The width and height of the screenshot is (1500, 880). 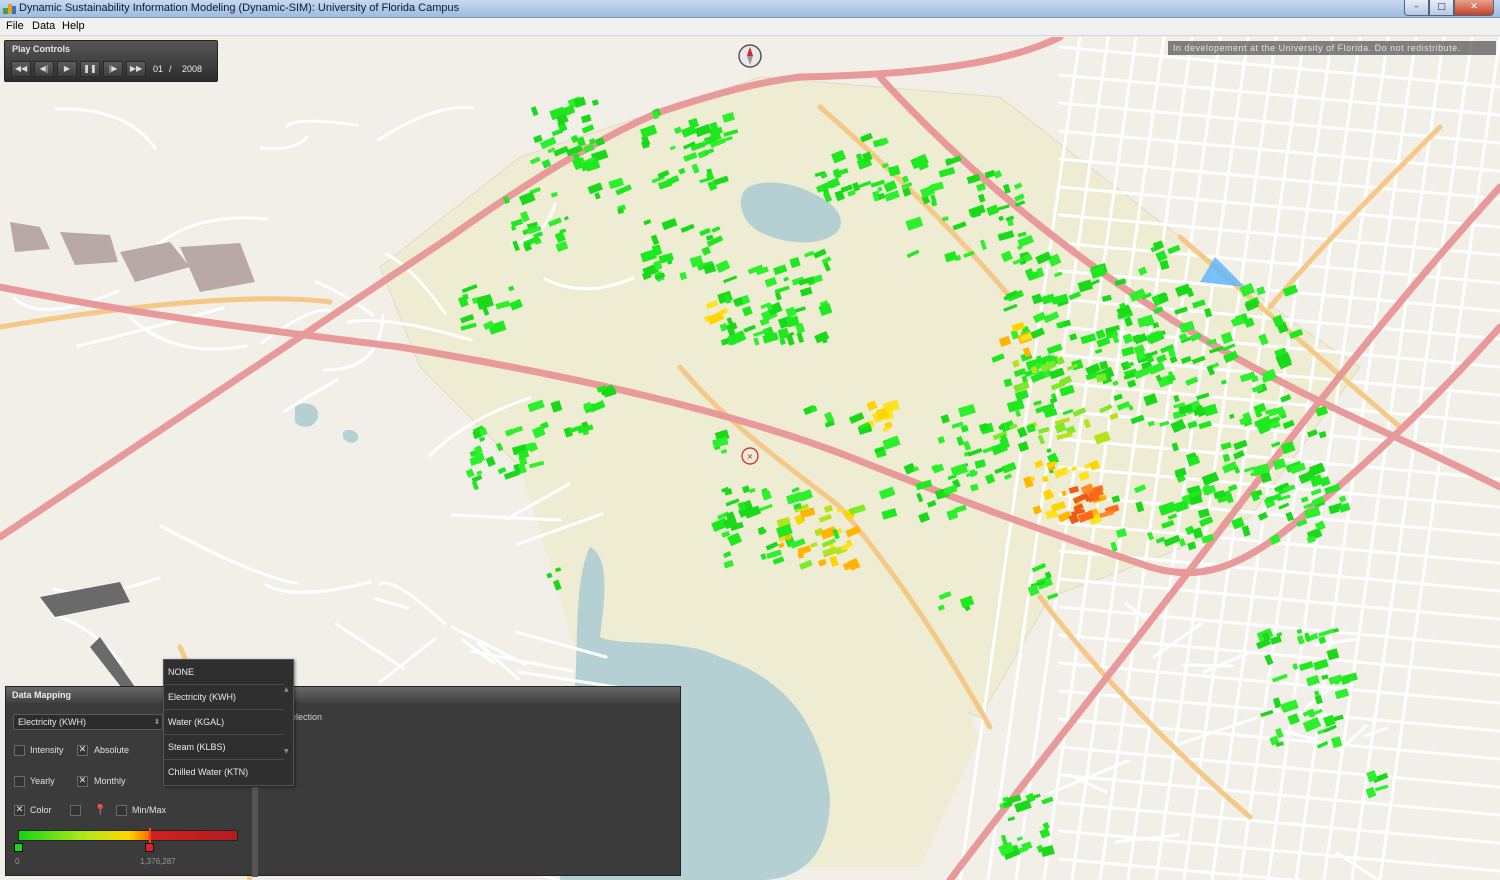 What do you see at coordinates (750, 56) in the screenshot?
I see `compass-icon` at bounding box center [750, 56].